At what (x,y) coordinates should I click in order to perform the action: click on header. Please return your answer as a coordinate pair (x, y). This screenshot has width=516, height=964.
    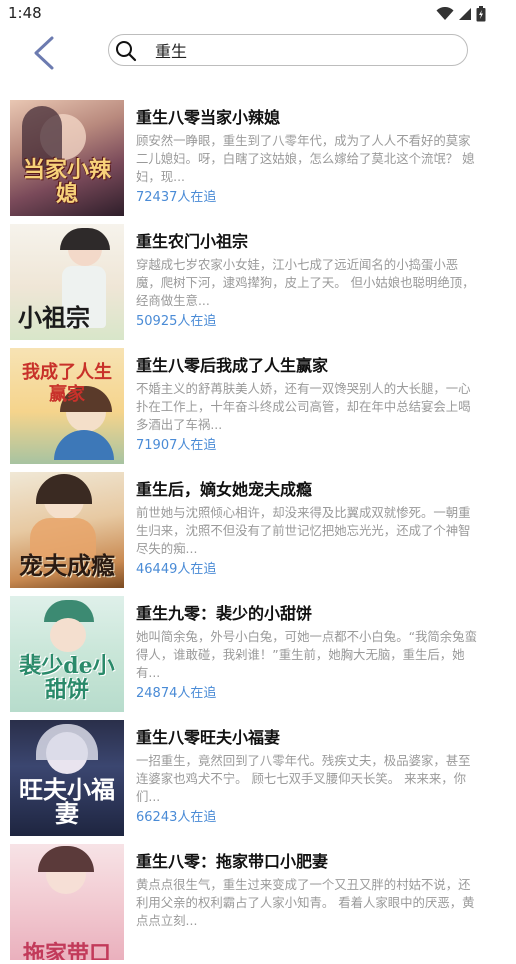
    Looking at the image, I should click on (258, 53).